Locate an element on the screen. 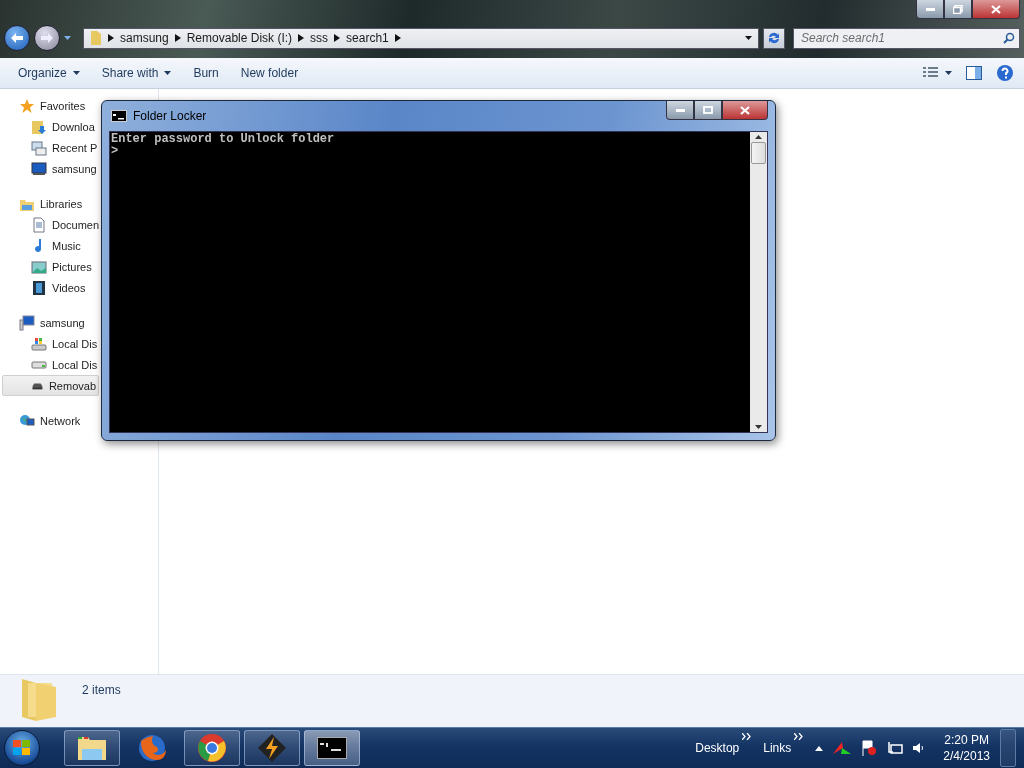 The height and width of the screenshot is (768, 1024). windows-logo-icon is located at coordinates (22, 748).